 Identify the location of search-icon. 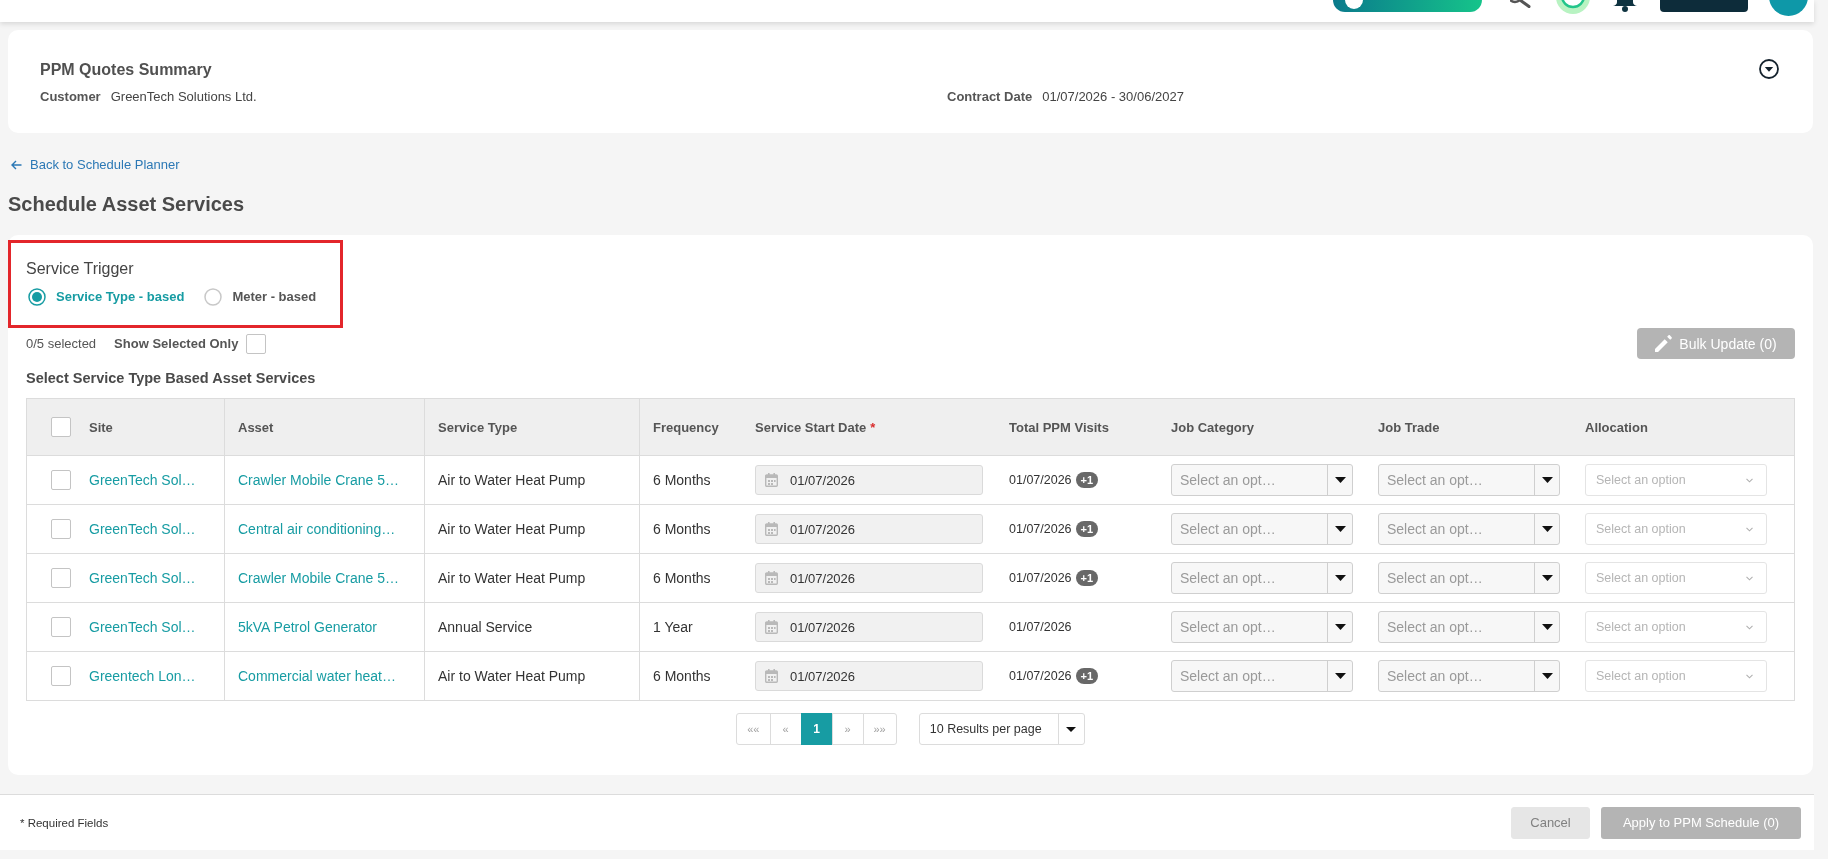
(1521, 4).